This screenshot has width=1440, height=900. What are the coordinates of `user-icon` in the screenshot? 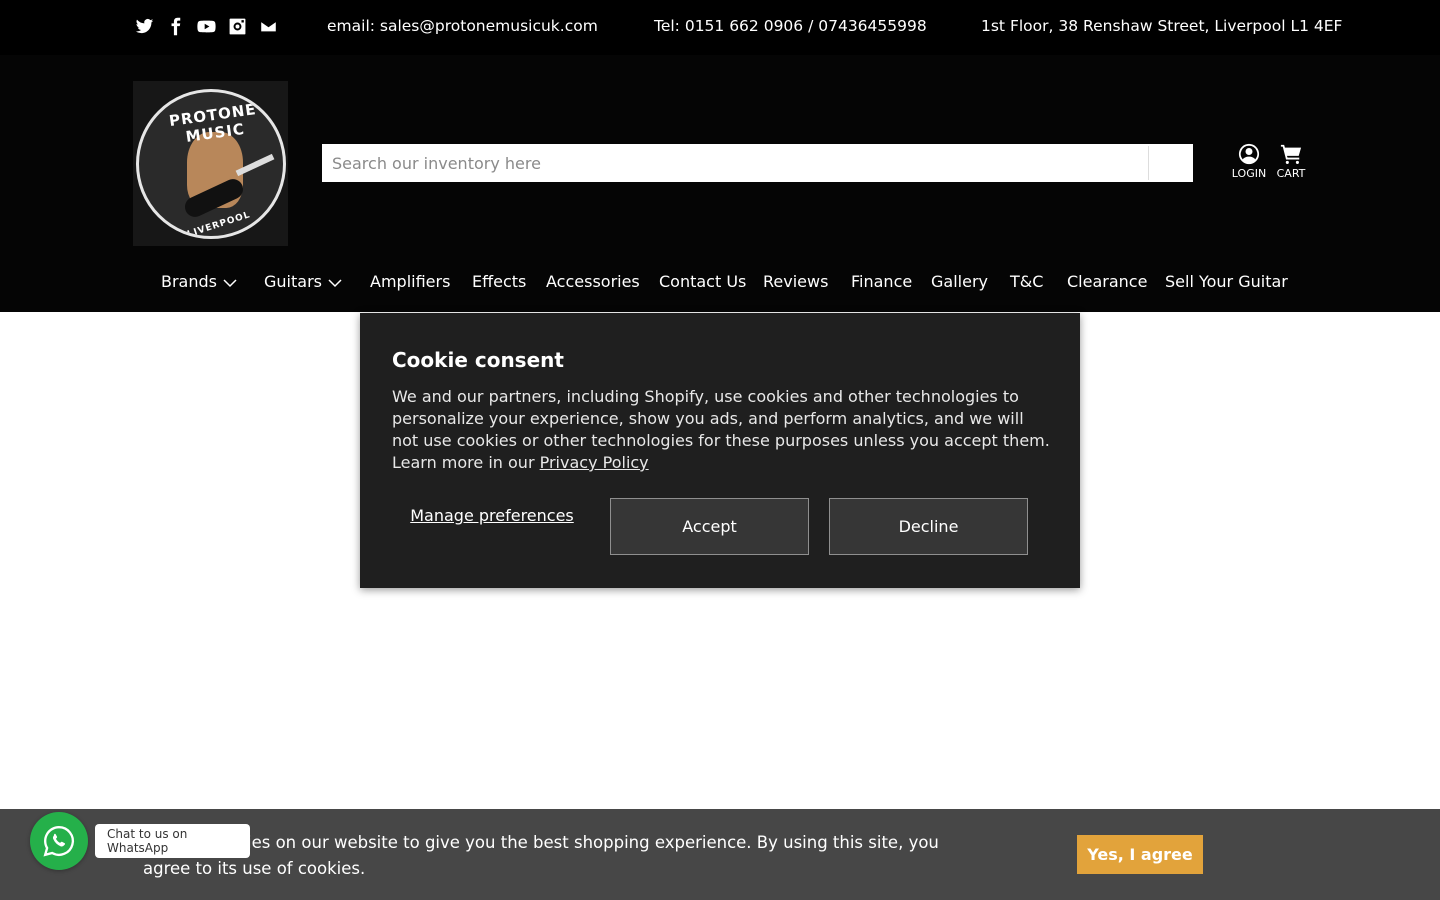 It's located at (1249, 154).